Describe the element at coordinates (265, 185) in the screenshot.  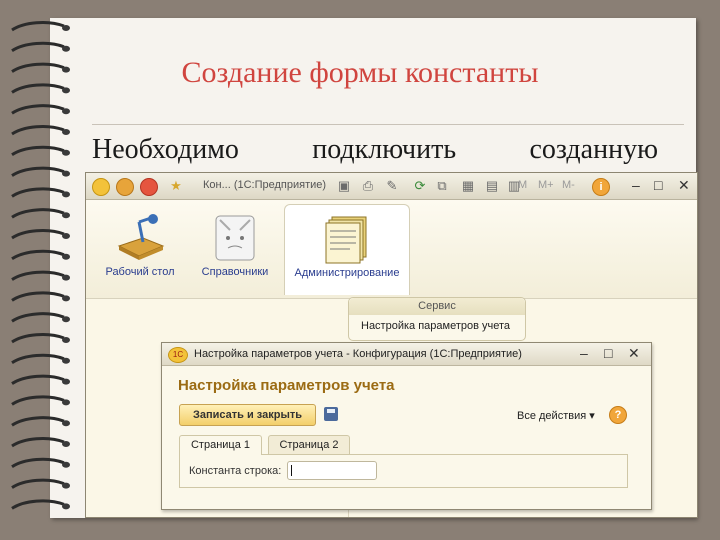
I see `main-window-title: Кон... (1С:Предприятие)` at that location.